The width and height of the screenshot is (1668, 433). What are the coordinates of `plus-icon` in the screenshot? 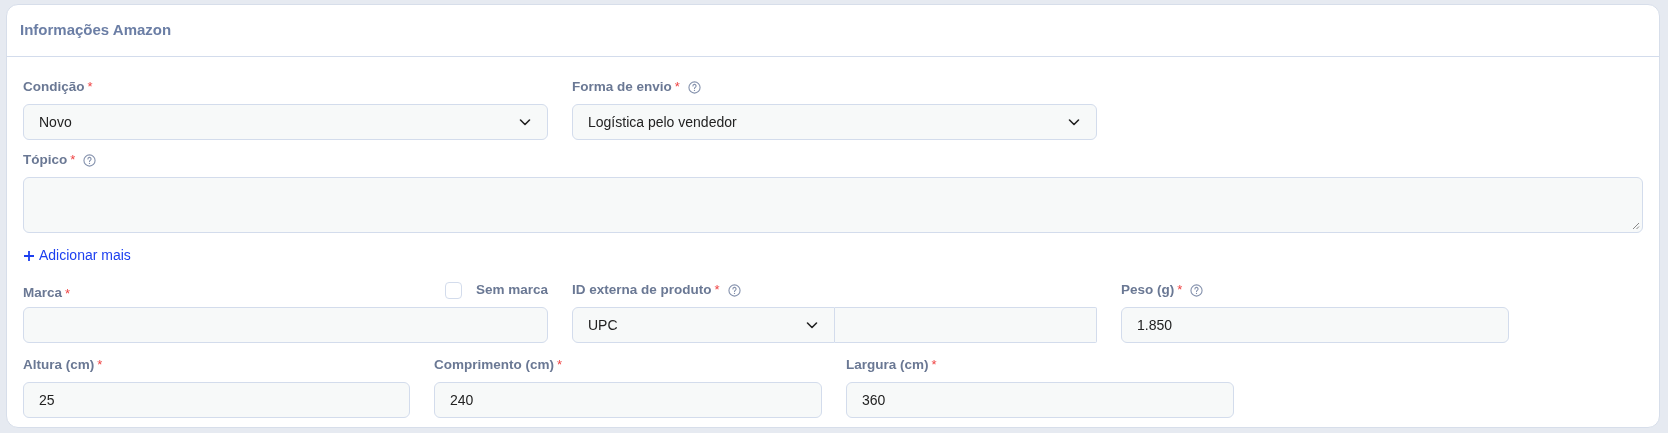 It's located at (29, 255).